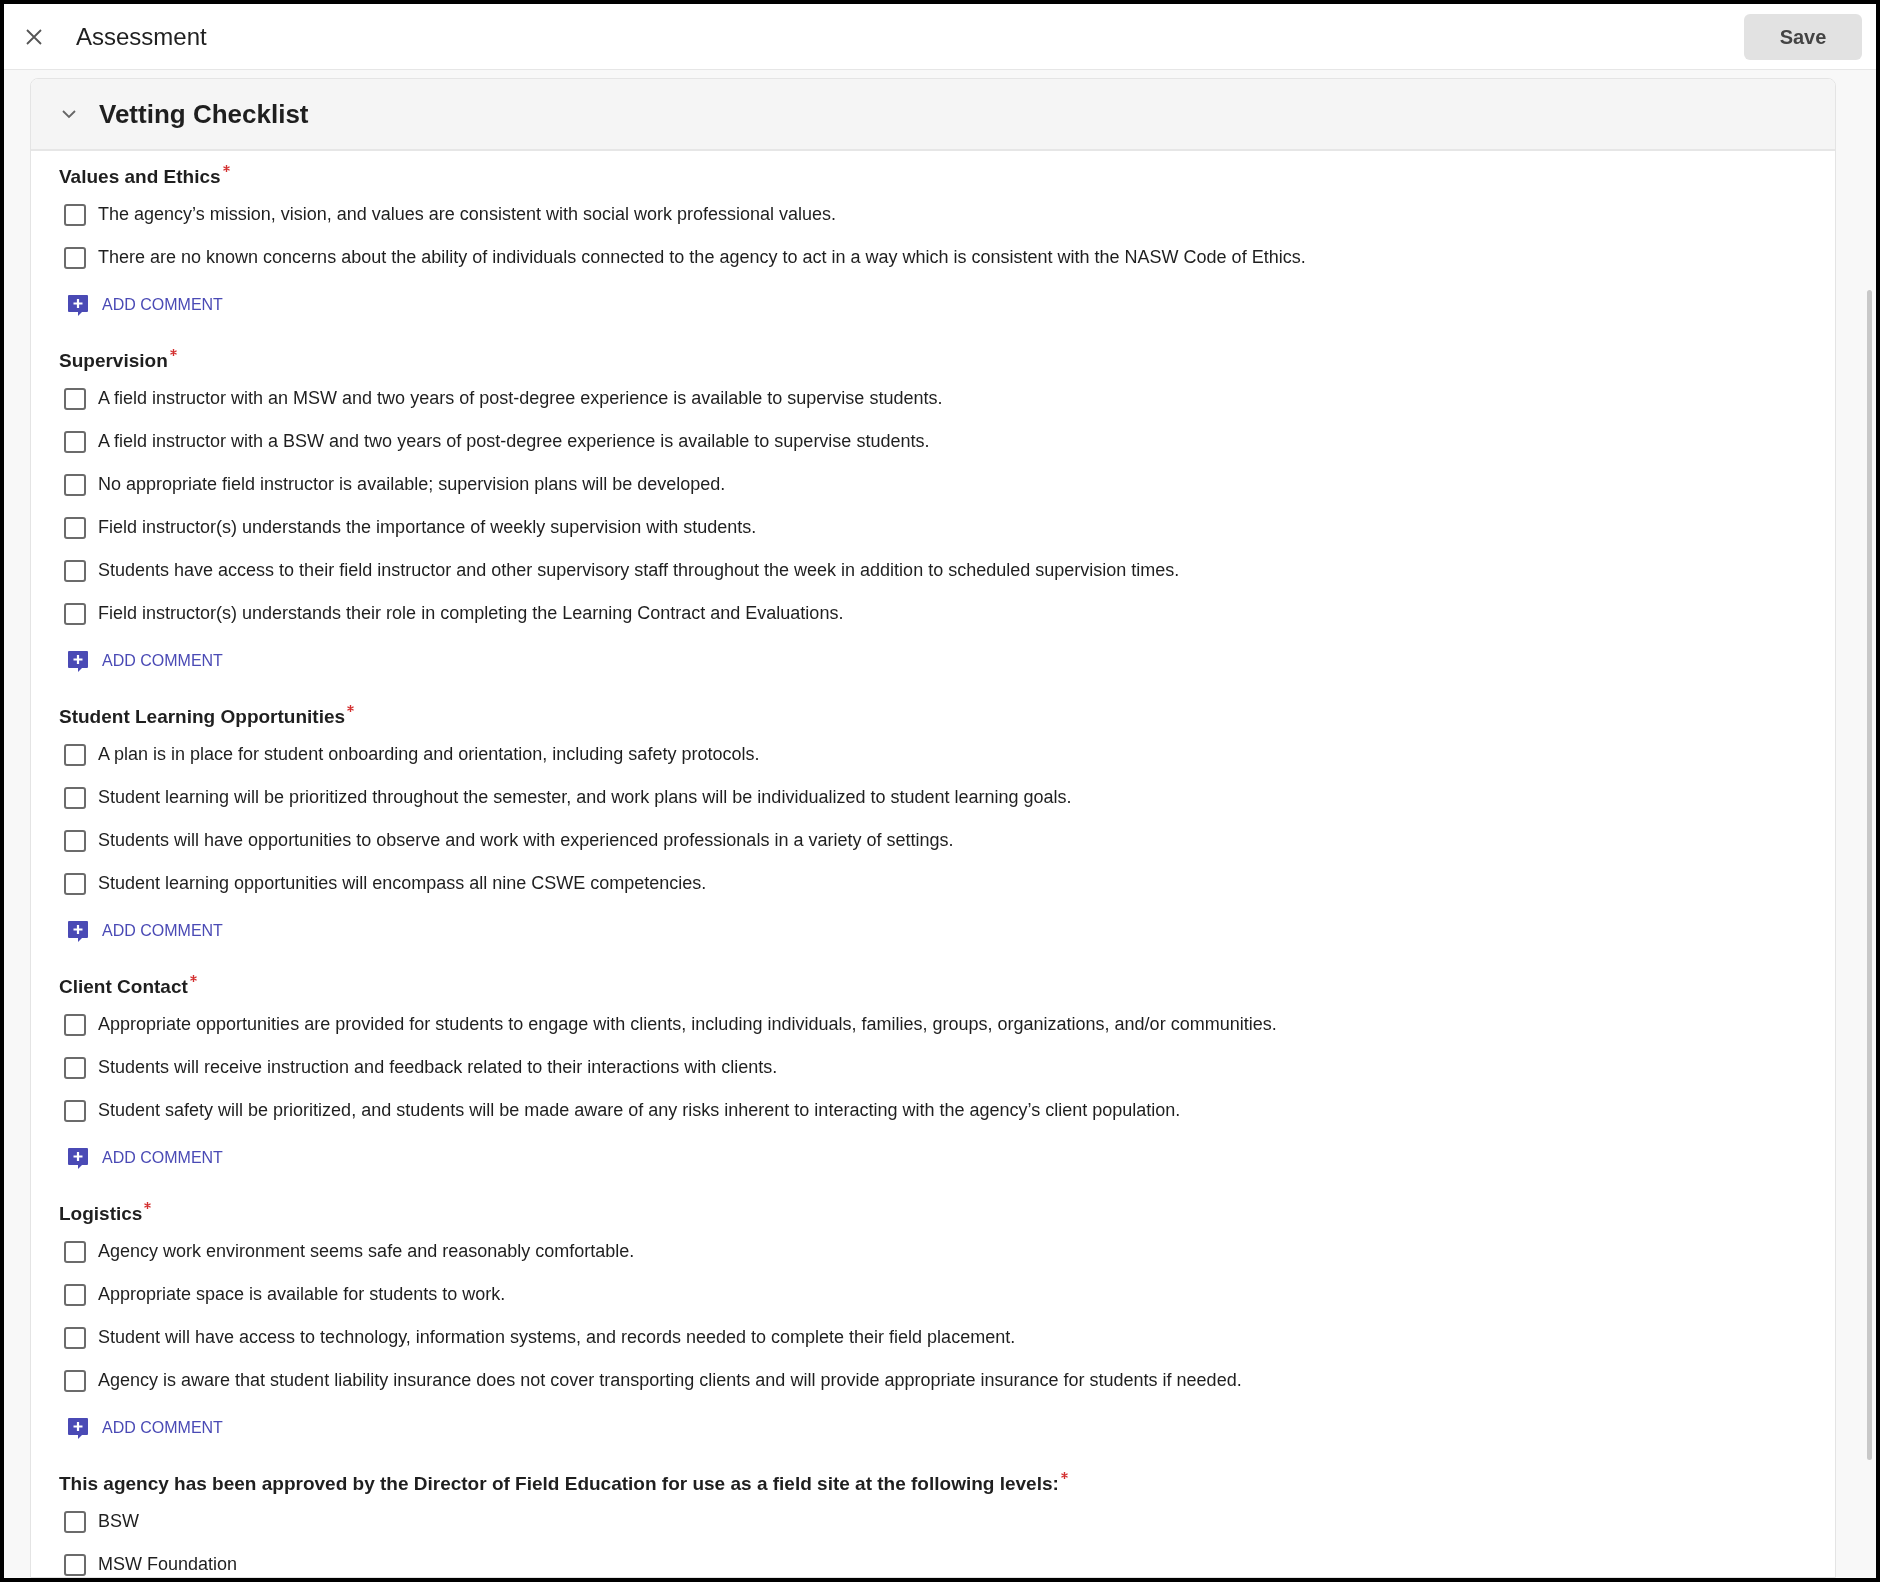  Describe the element at coordinates (118, 1521) in the screenshot. I see `checklist-item-label: BSW` at that location.